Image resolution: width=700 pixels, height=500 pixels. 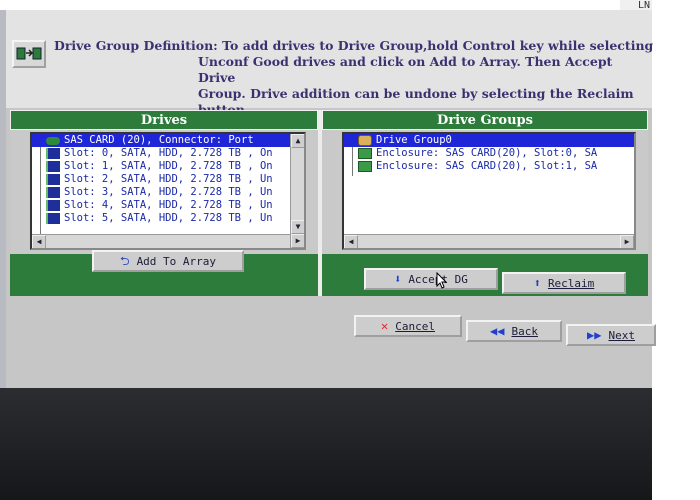 What do you see at coordinates (164, 120) in the screenshot?
I see `drives-panel-title: Drives` at bounding box center [164, 120].